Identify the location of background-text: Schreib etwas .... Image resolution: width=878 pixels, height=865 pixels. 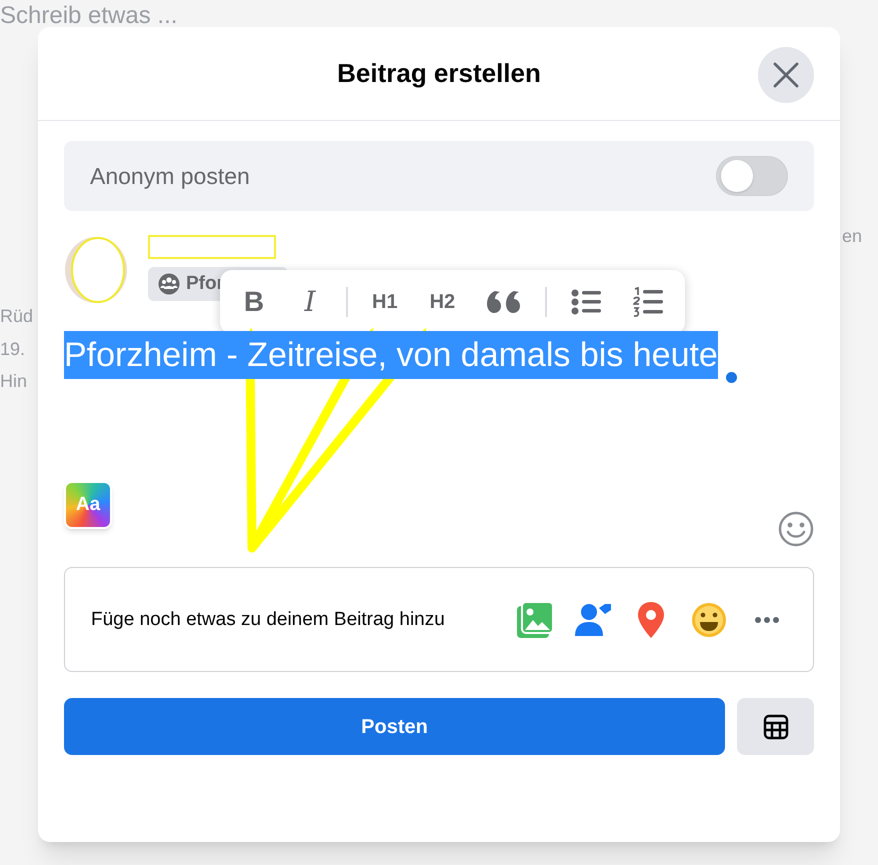
(89, 16).